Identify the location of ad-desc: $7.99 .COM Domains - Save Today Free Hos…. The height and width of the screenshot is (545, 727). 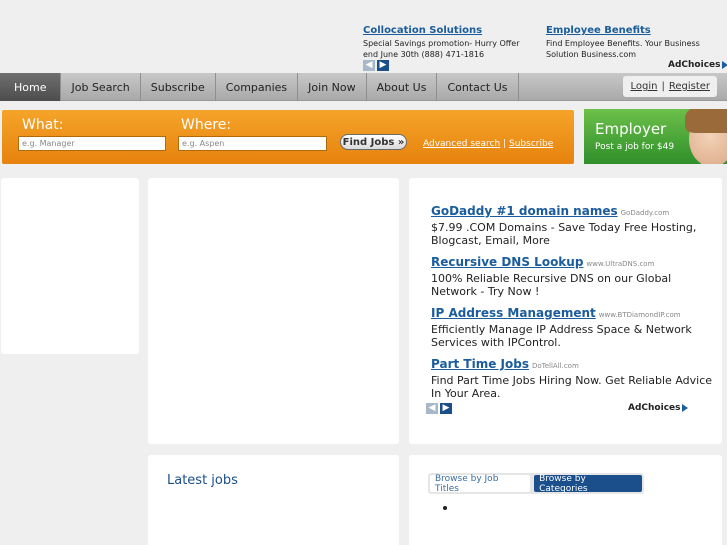
(564, 234).